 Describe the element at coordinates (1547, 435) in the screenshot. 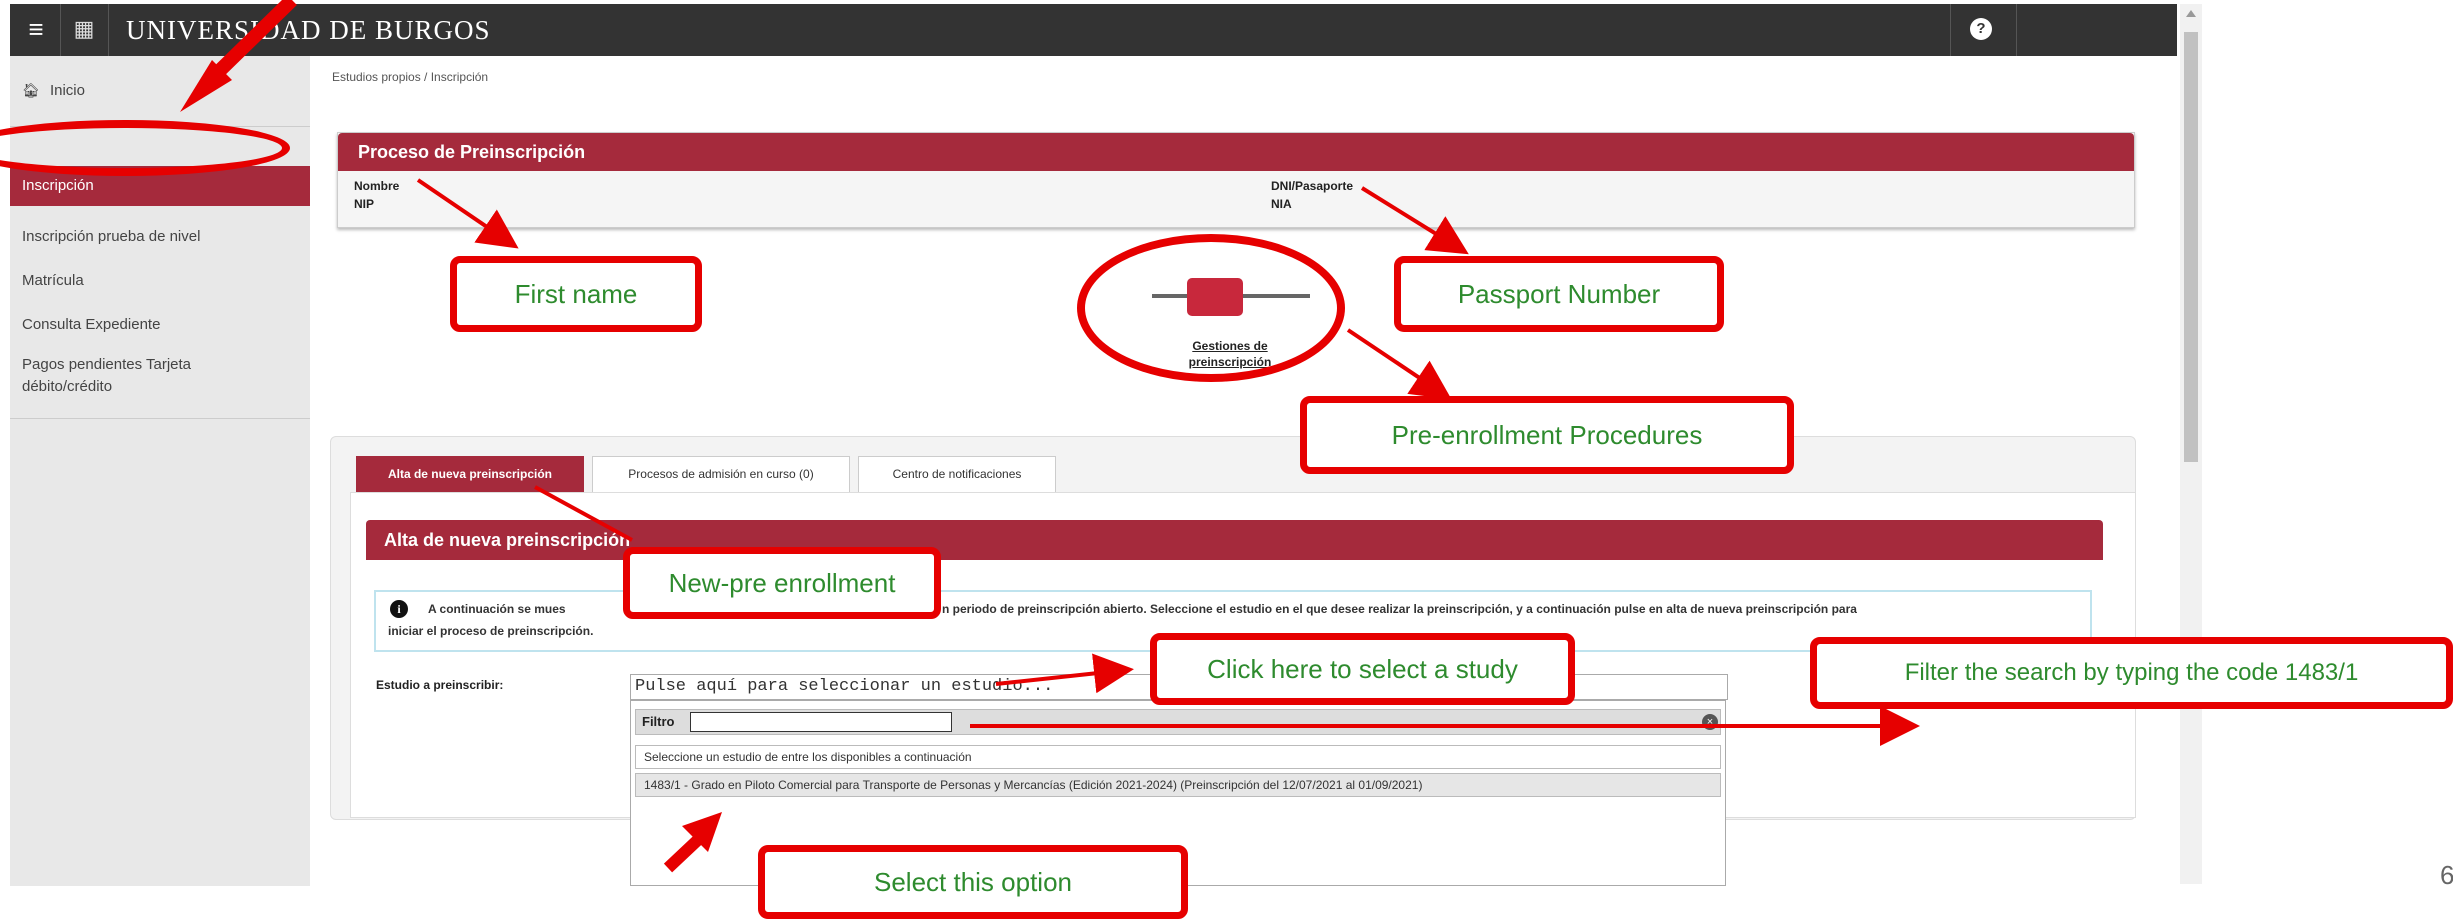

I see `callout-pre-enrollment: Pre-enrollment Procedures` at that location.